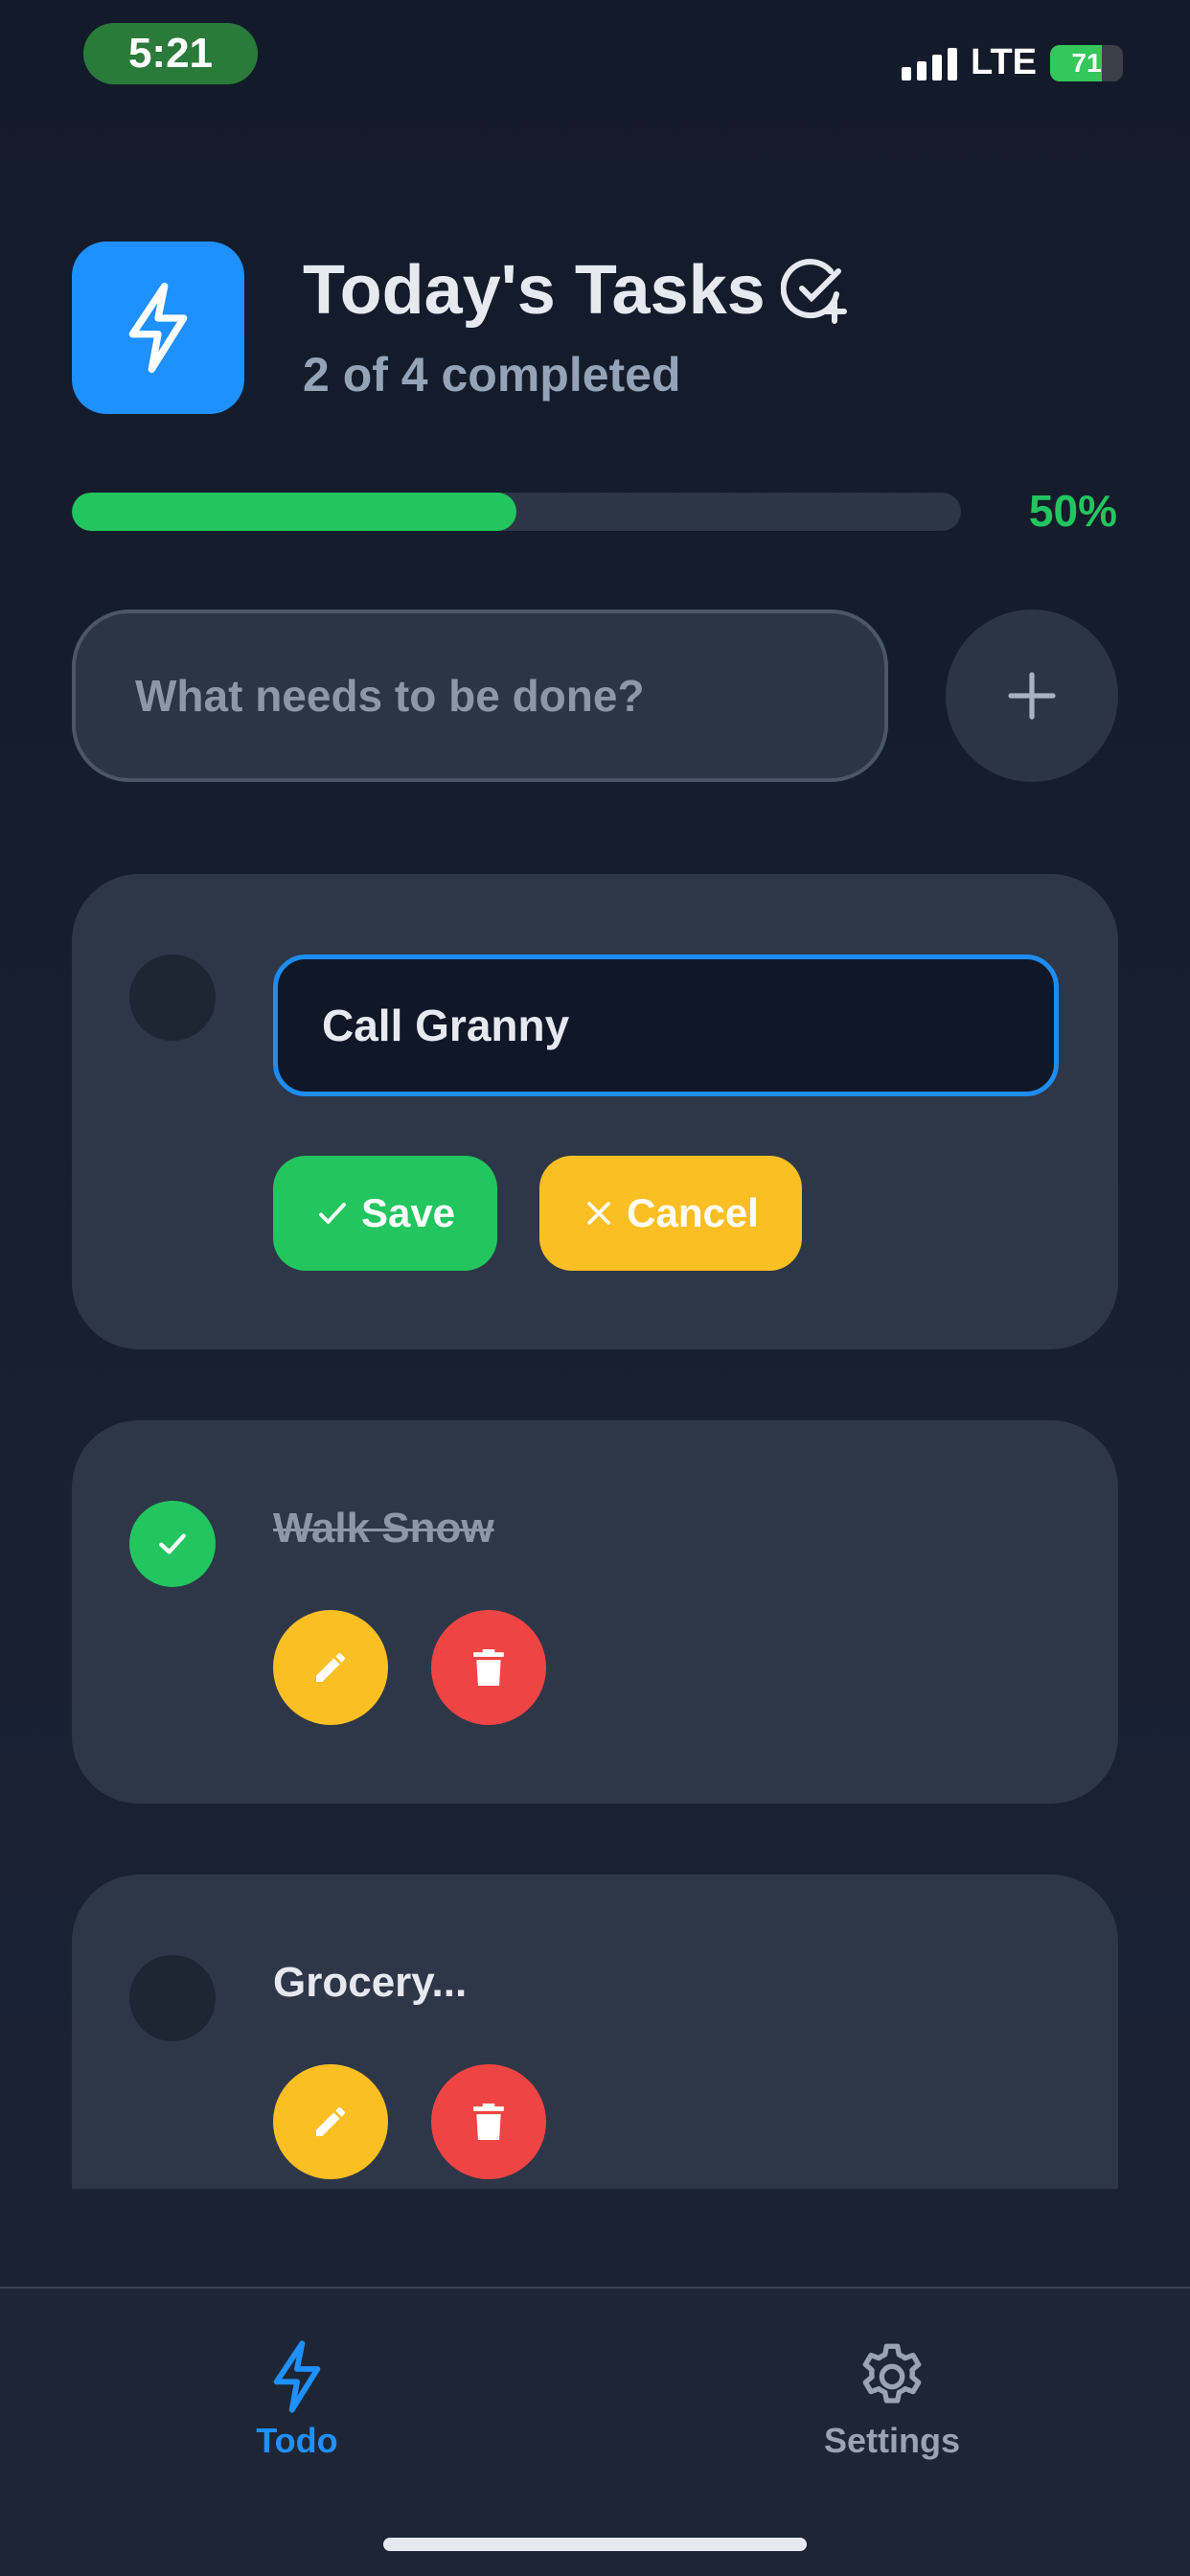 The height and width of the screenshot is (2576, 1190). I want to click on page-title: Today's Tasks, so click(534, 290).